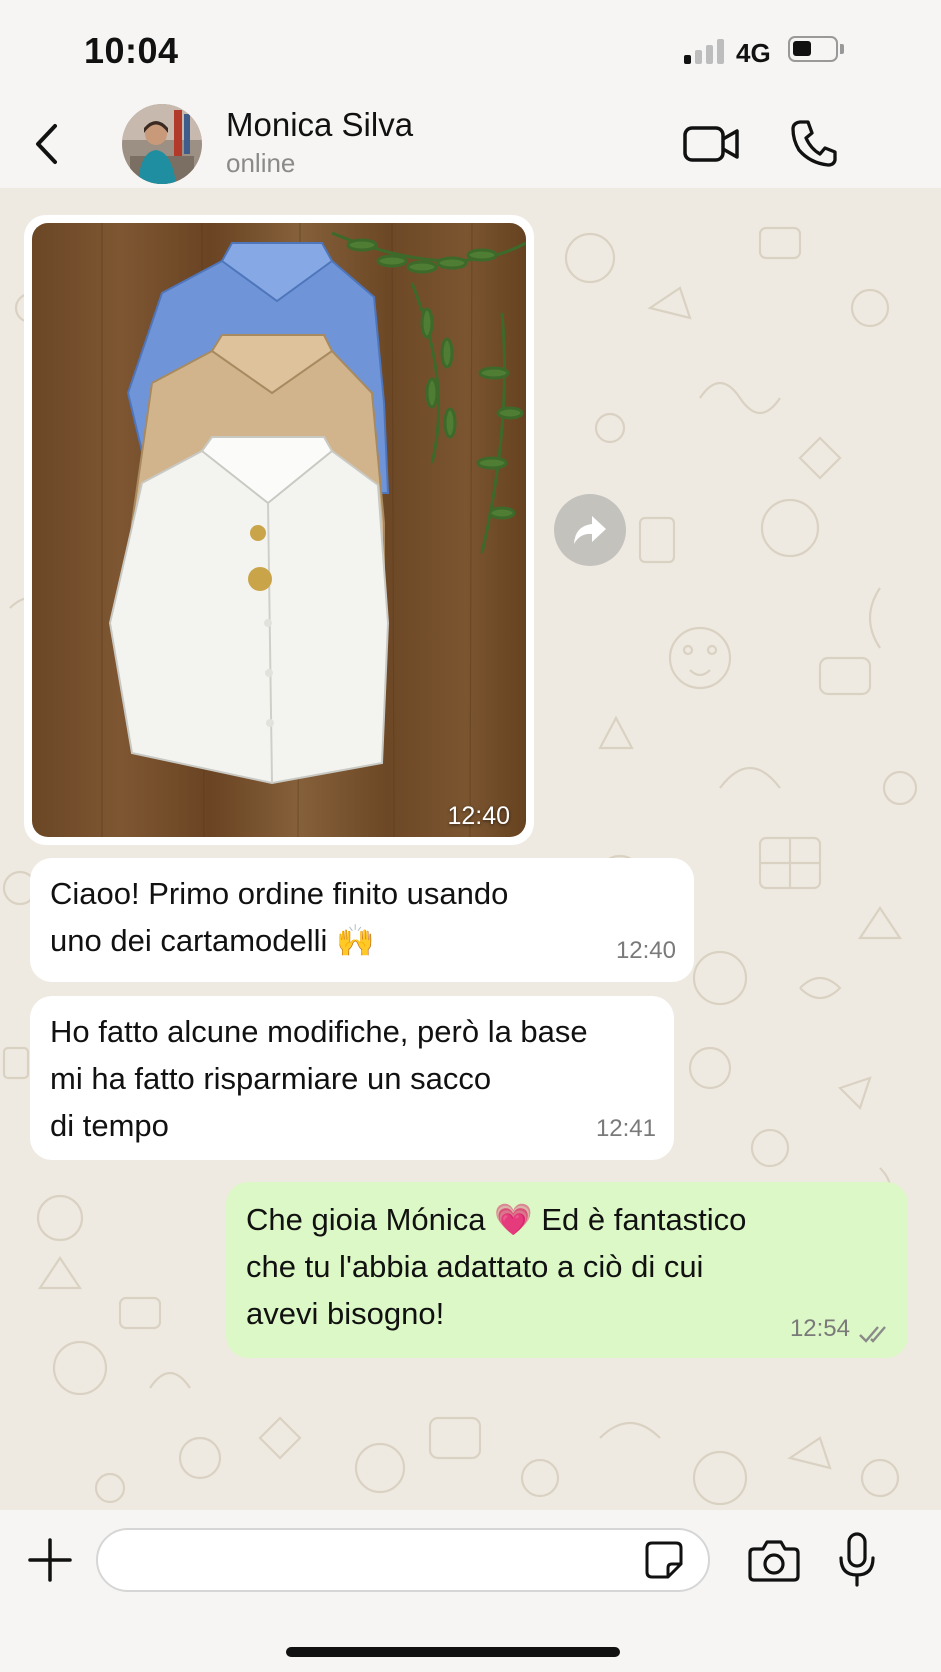  What do you see at coordinates (753, 53) in the screenshot?
I see `network-type: 4G` at bounding box center [753, 53].